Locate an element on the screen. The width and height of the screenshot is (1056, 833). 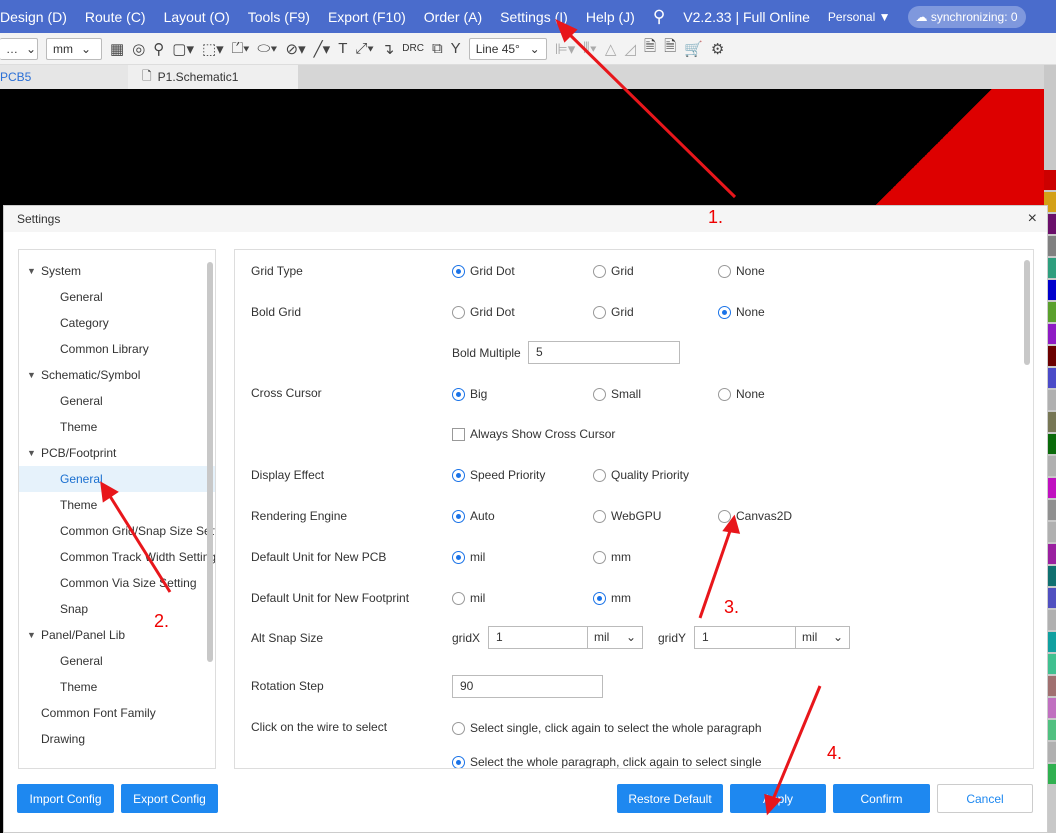
drc-button: DRC is located at coordinates (413, 48).